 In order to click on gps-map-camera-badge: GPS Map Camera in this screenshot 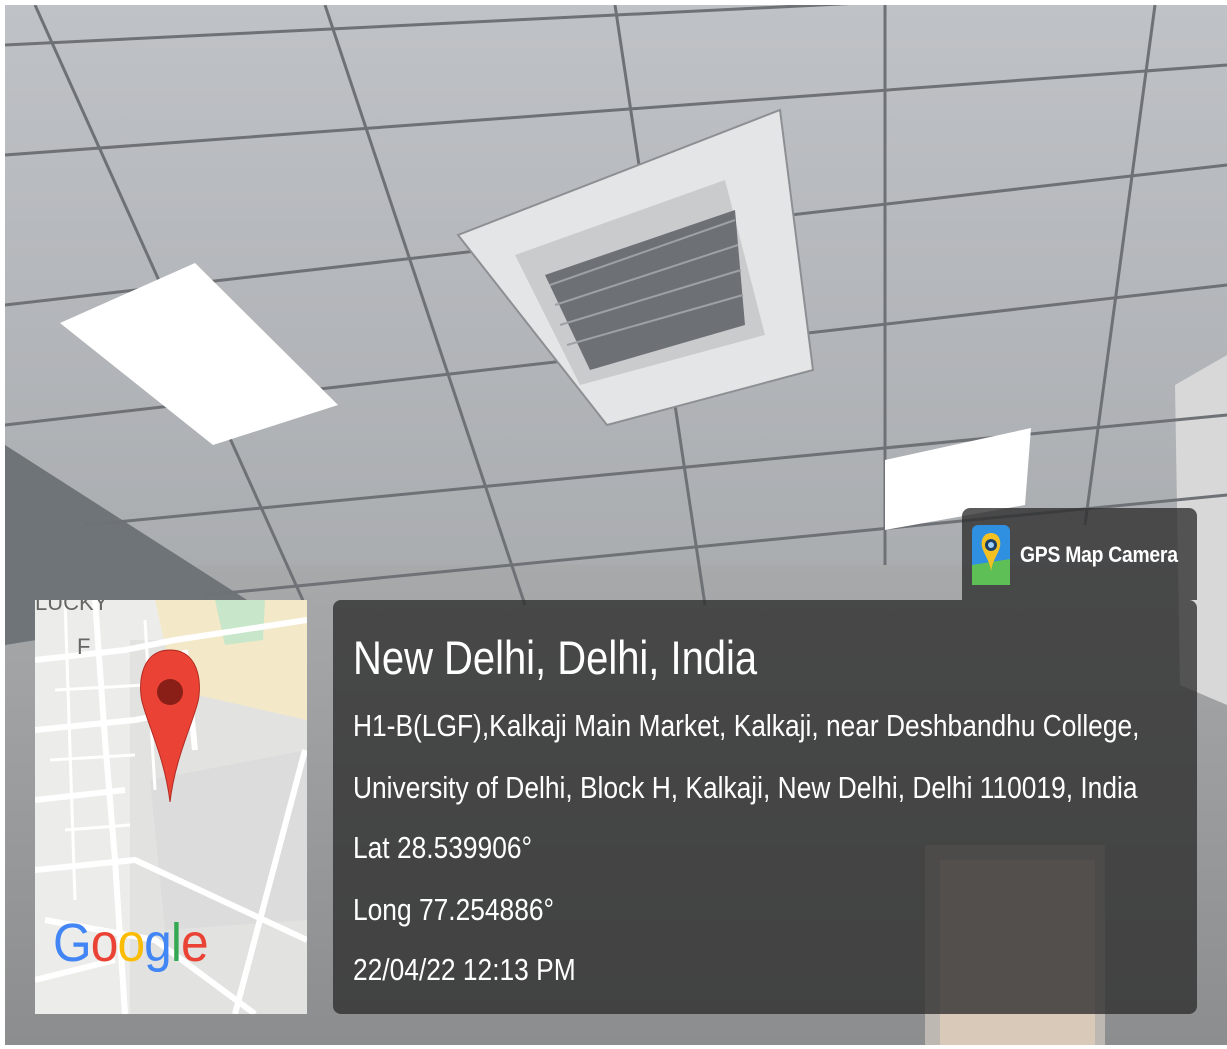, I will do `click(1079, 554)`.